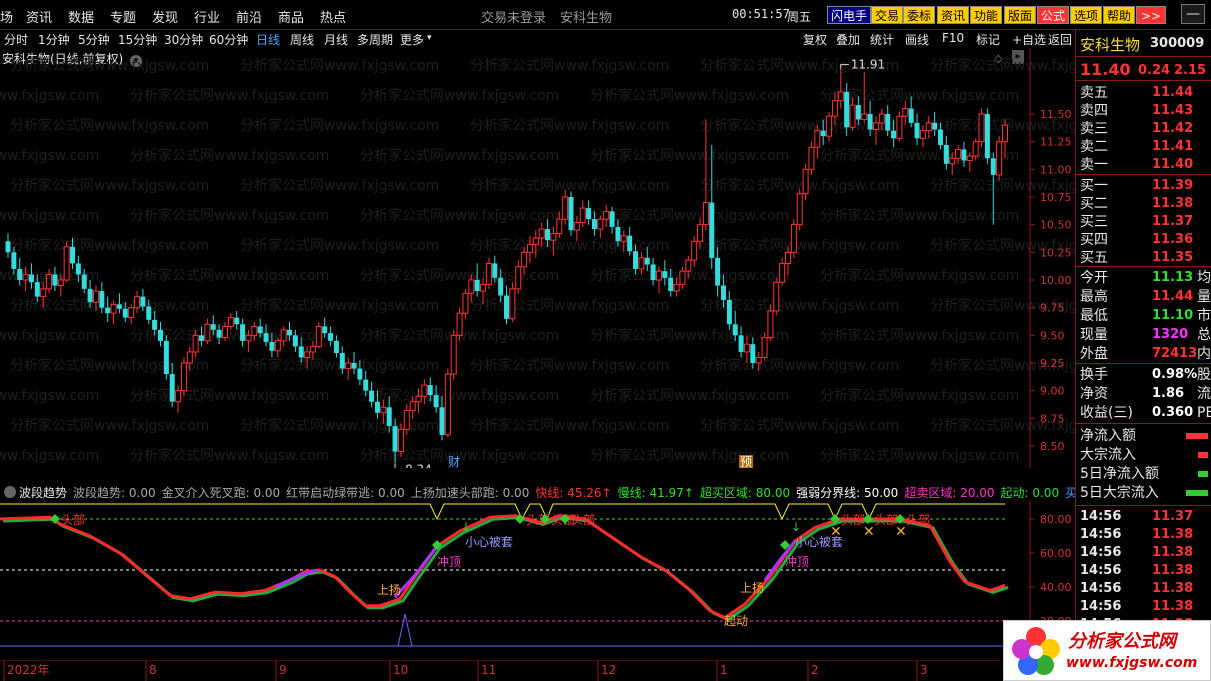 The width and height of the screenshot is (1211, 681). Describe the element at coordinates (1197, 493) in the screenshot. I see `flow-bar` at that location.